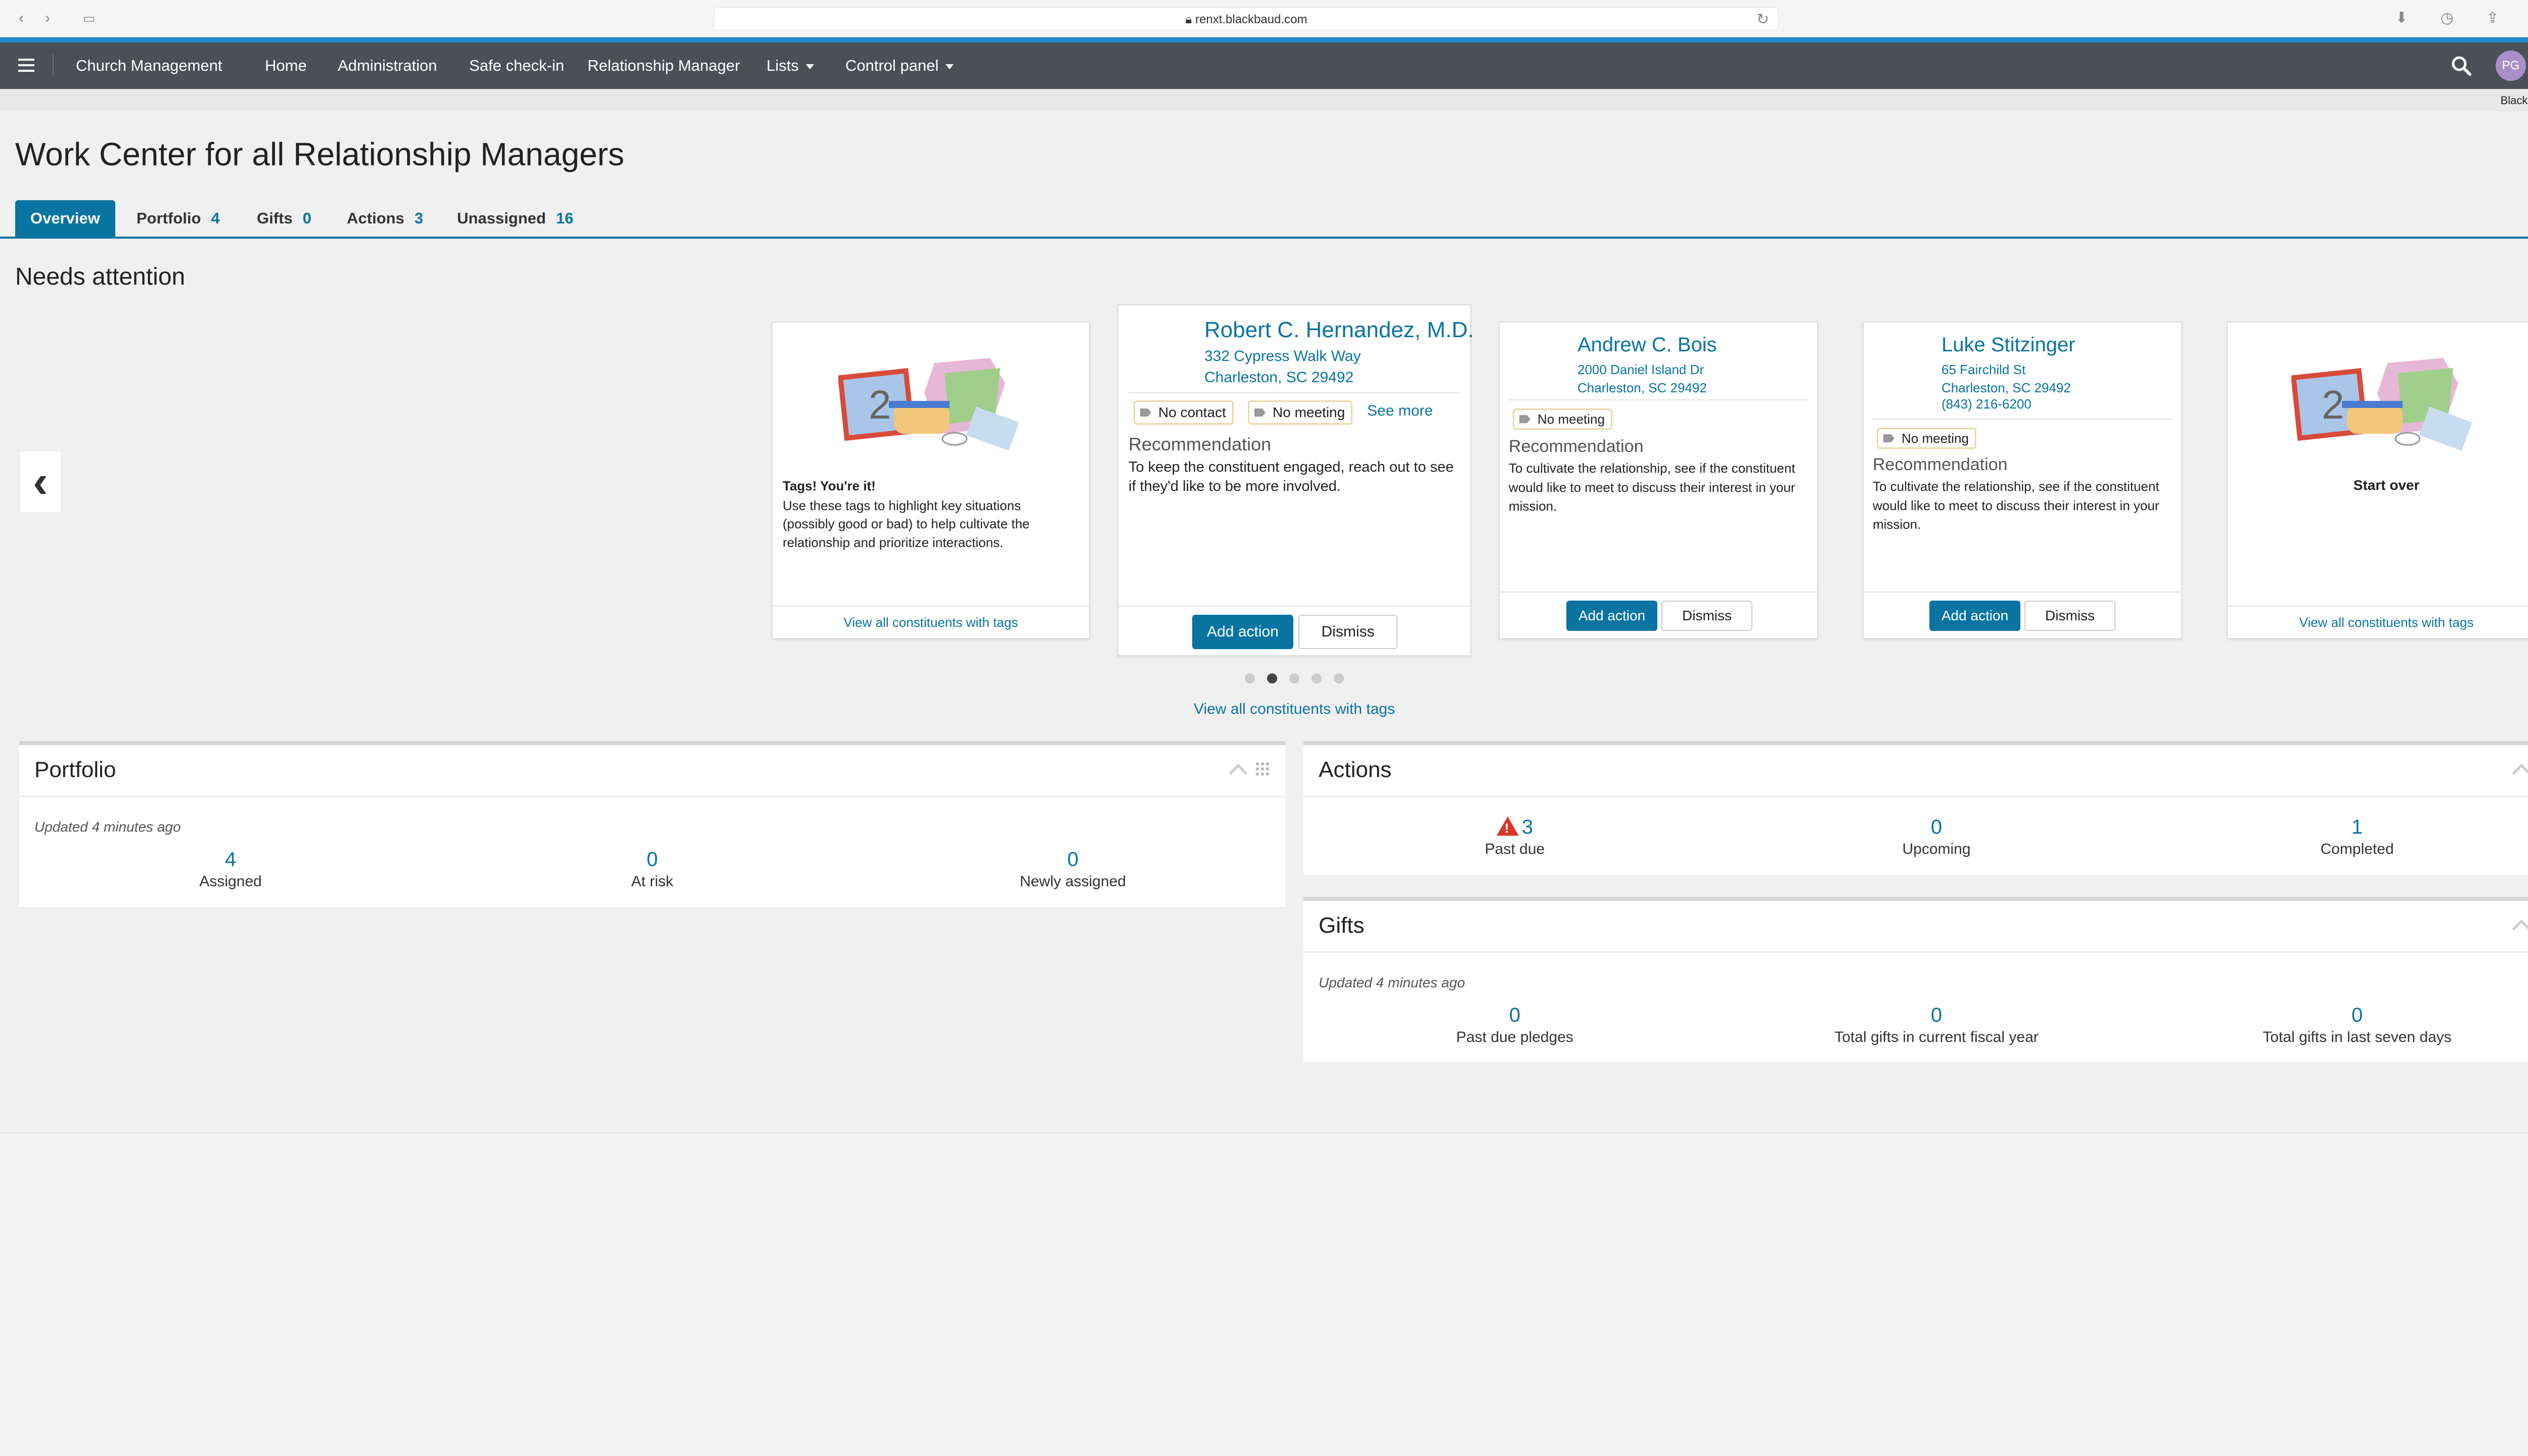 The image size is (2528, 1456). Describe the element at coordinates (1400, 411) in the screenshot. I see `see-more-link: See more` at that location.